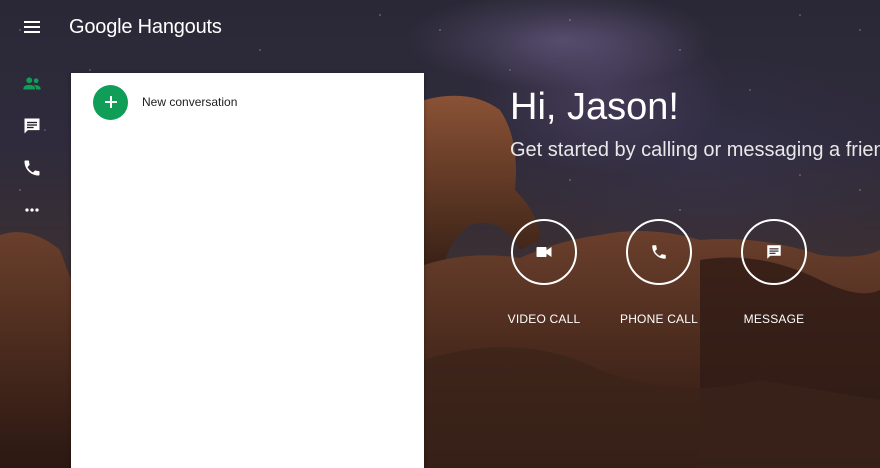 This screenshot has height=468, width=880. I want to click on hamburger-menu-icon, so click(32, 27).